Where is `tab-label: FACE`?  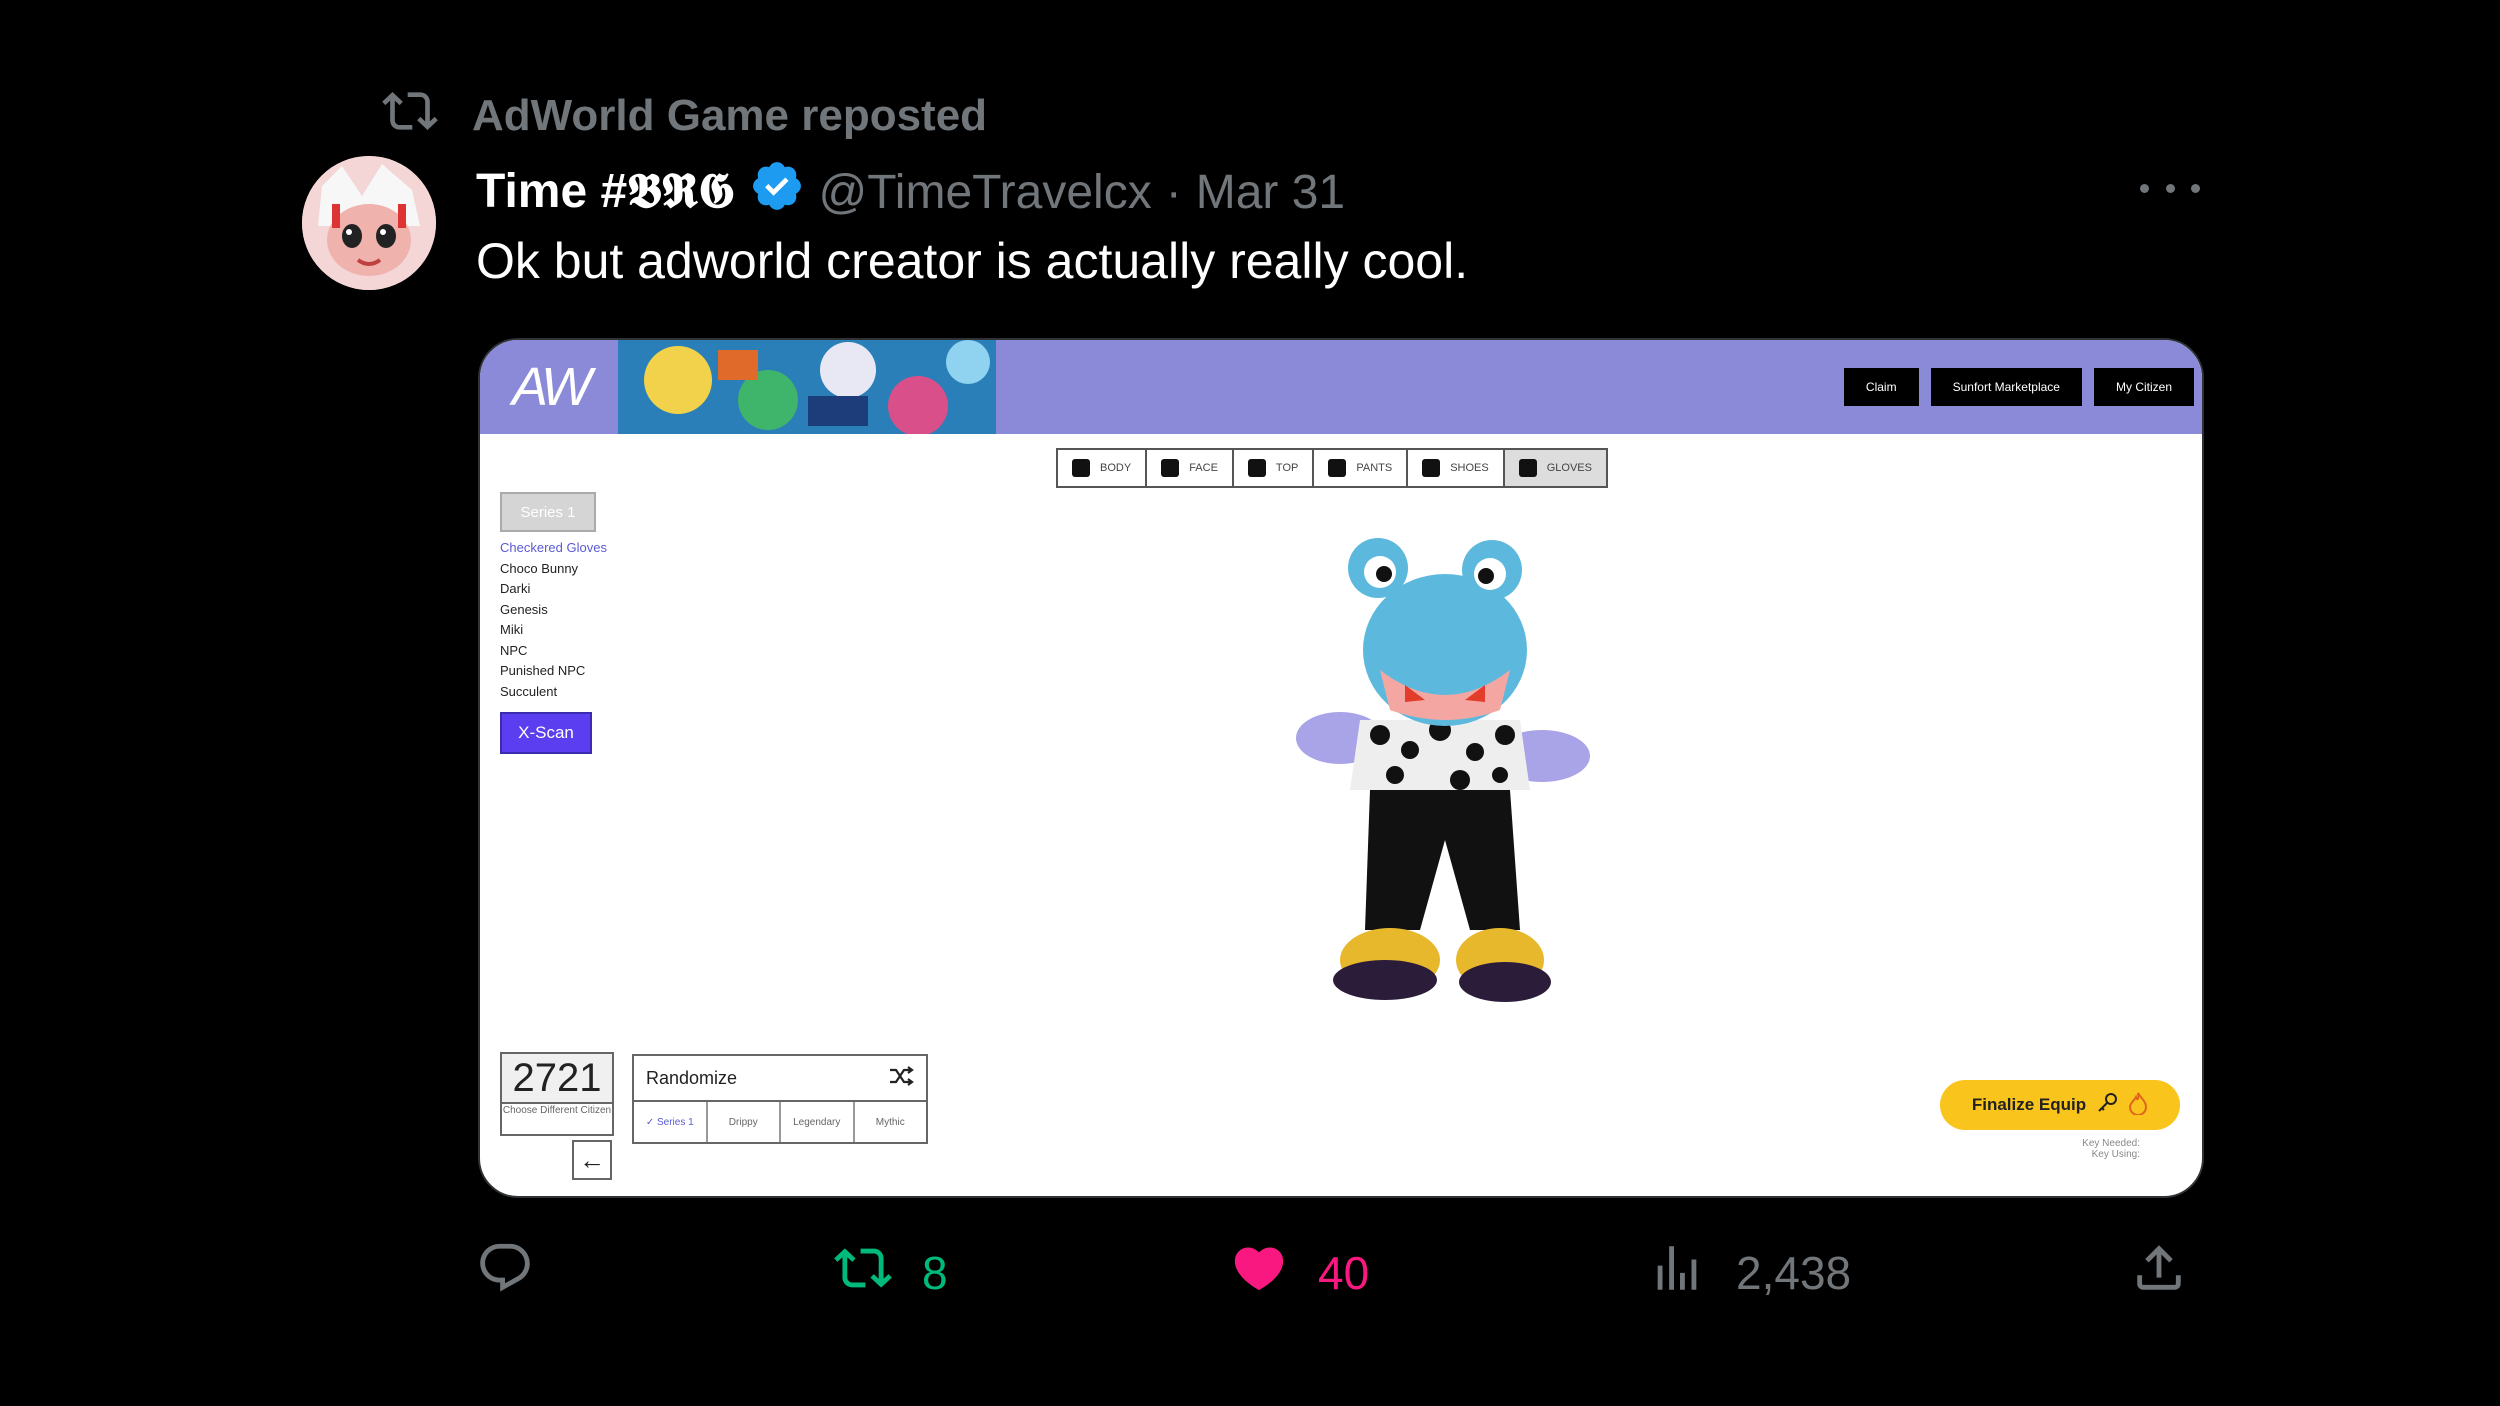
tab-label: FACE is located at coordinates (1203, 468).